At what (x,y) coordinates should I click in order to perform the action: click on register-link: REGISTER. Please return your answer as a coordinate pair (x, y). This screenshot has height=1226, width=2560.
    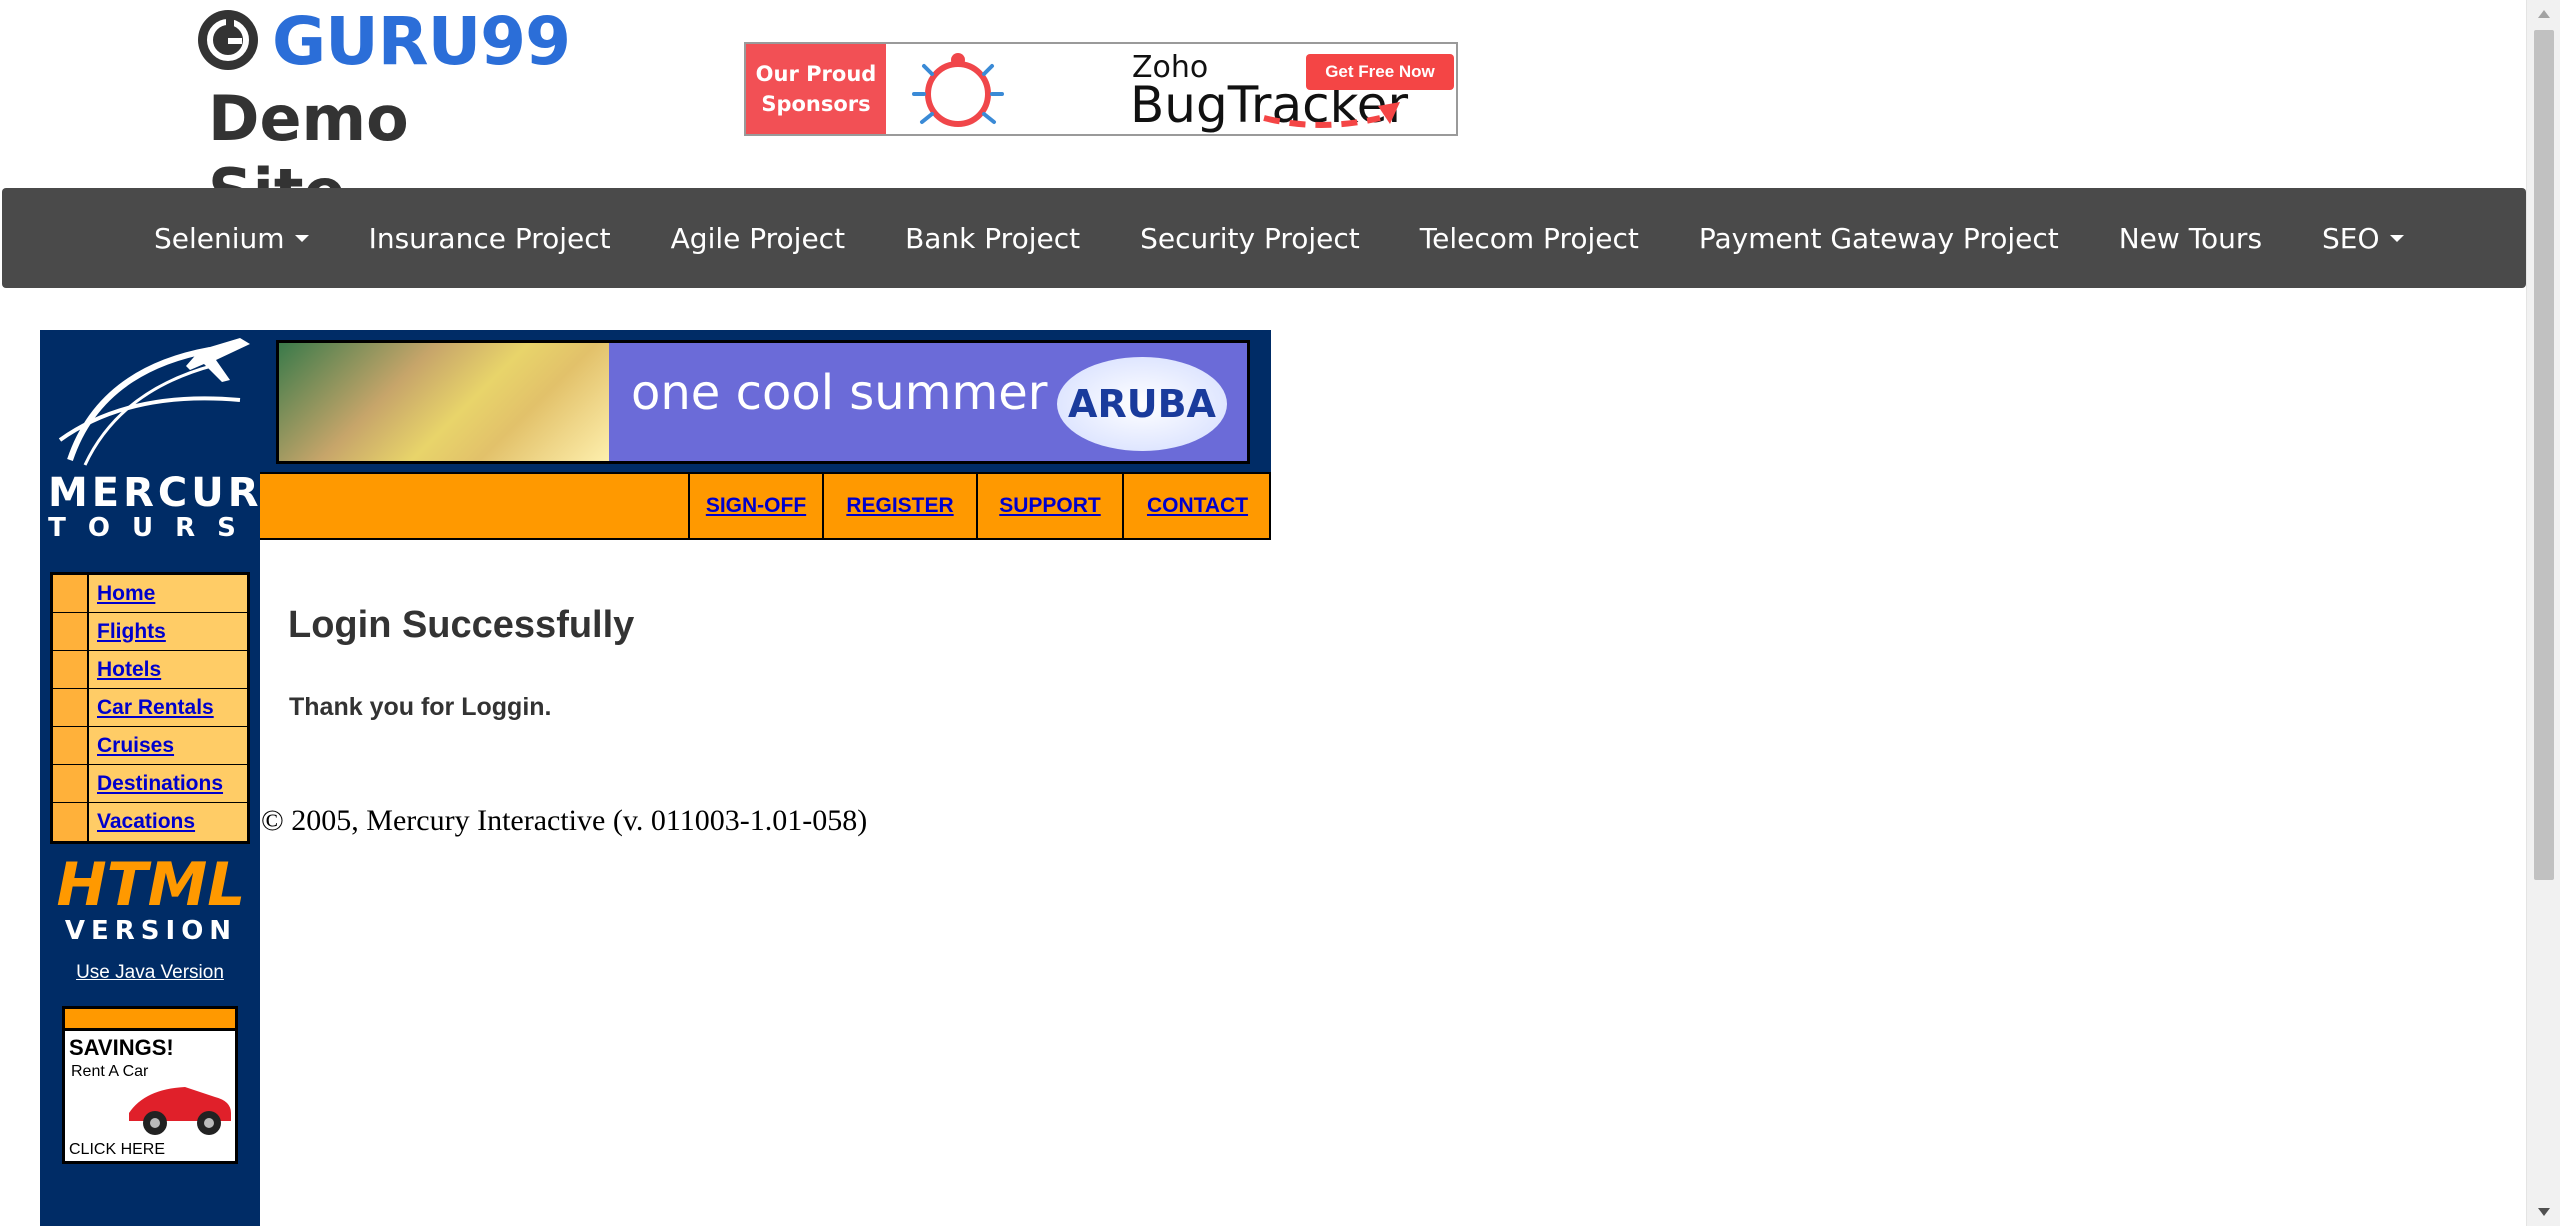
    Looking at the image, I should click on (899, 506).